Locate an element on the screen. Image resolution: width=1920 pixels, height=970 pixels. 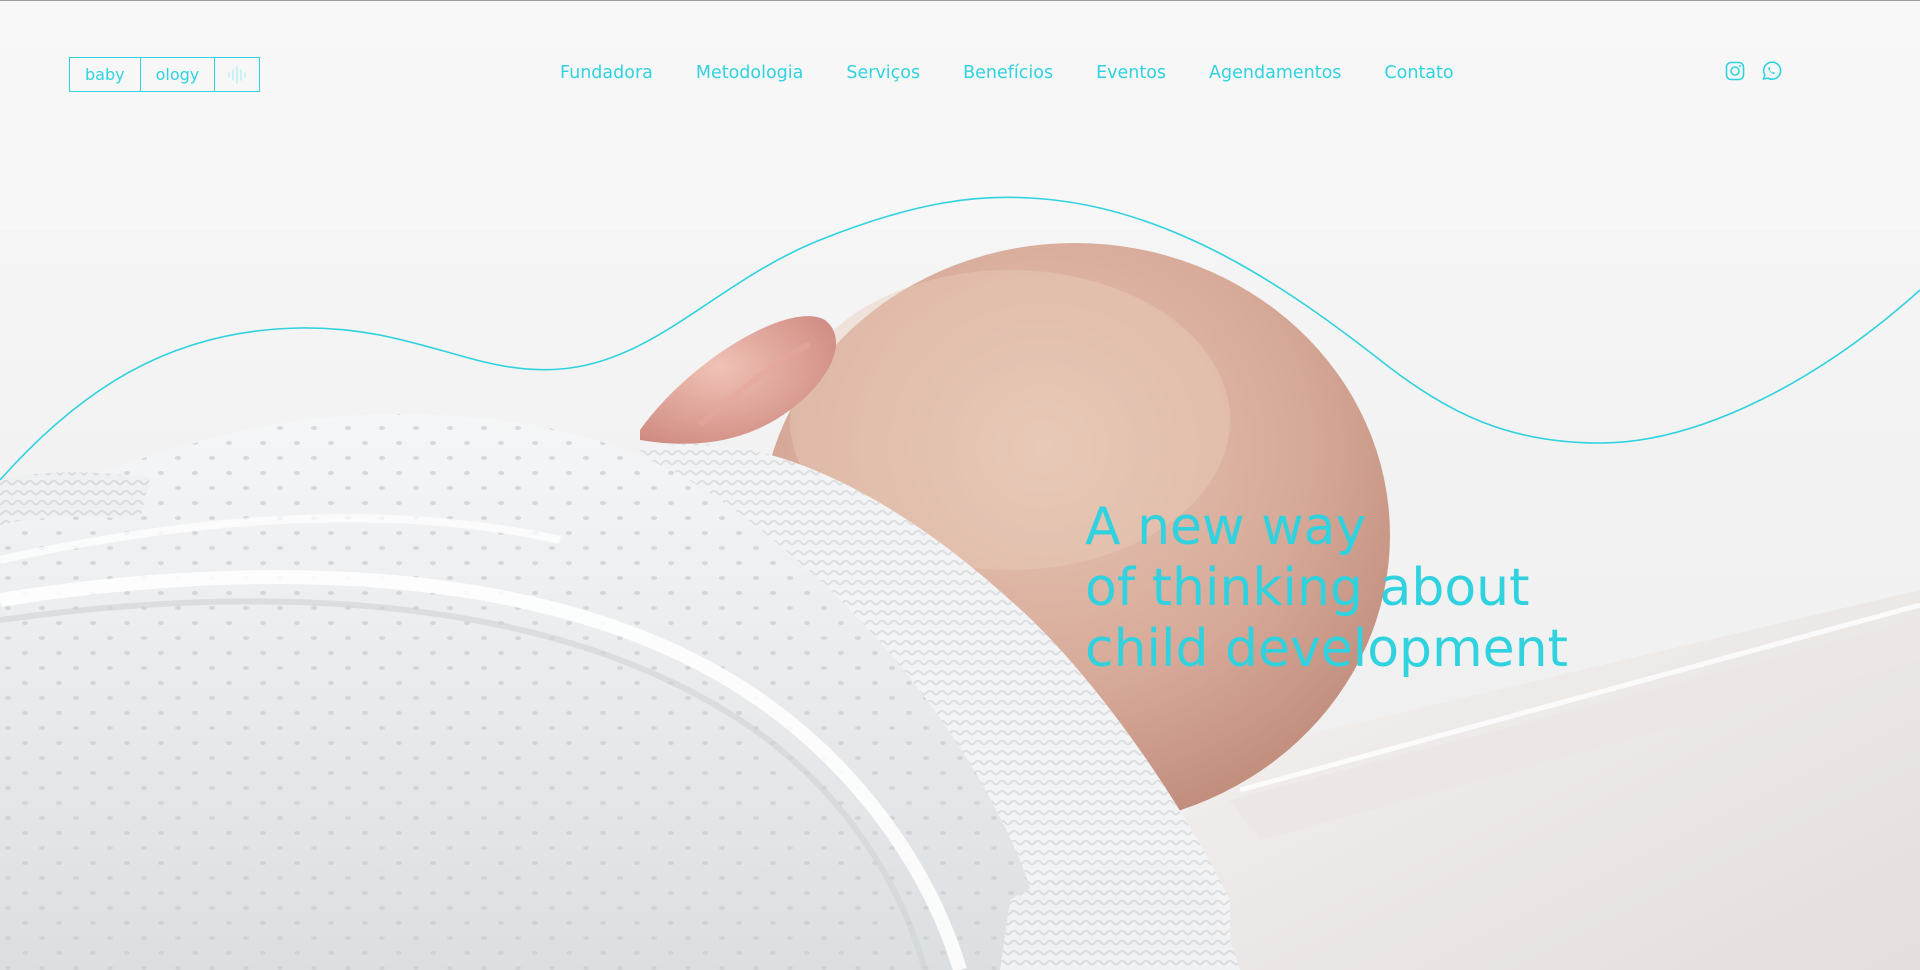
babyology-logo: baby ology is located at coordinates (165, 74).